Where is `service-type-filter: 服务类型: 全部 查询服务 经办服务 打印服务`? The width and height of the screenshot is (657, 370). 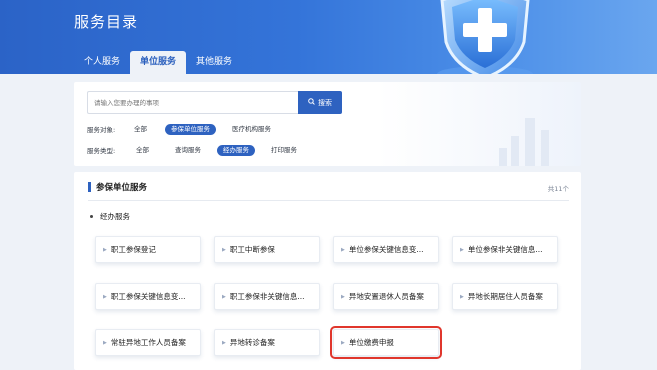 service-type-filter: 服务类型: 全部 查询服务 经办服务 打印服务 is located at coordinates (199, 150).